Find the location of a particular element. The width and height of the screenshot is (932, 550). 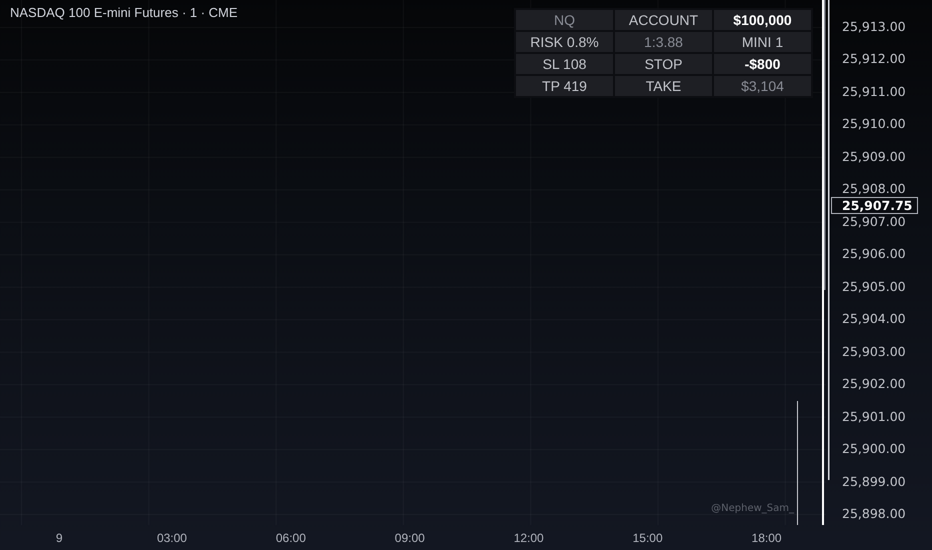

table-cell: 1:3.88 is located at coordinates (663, 42).